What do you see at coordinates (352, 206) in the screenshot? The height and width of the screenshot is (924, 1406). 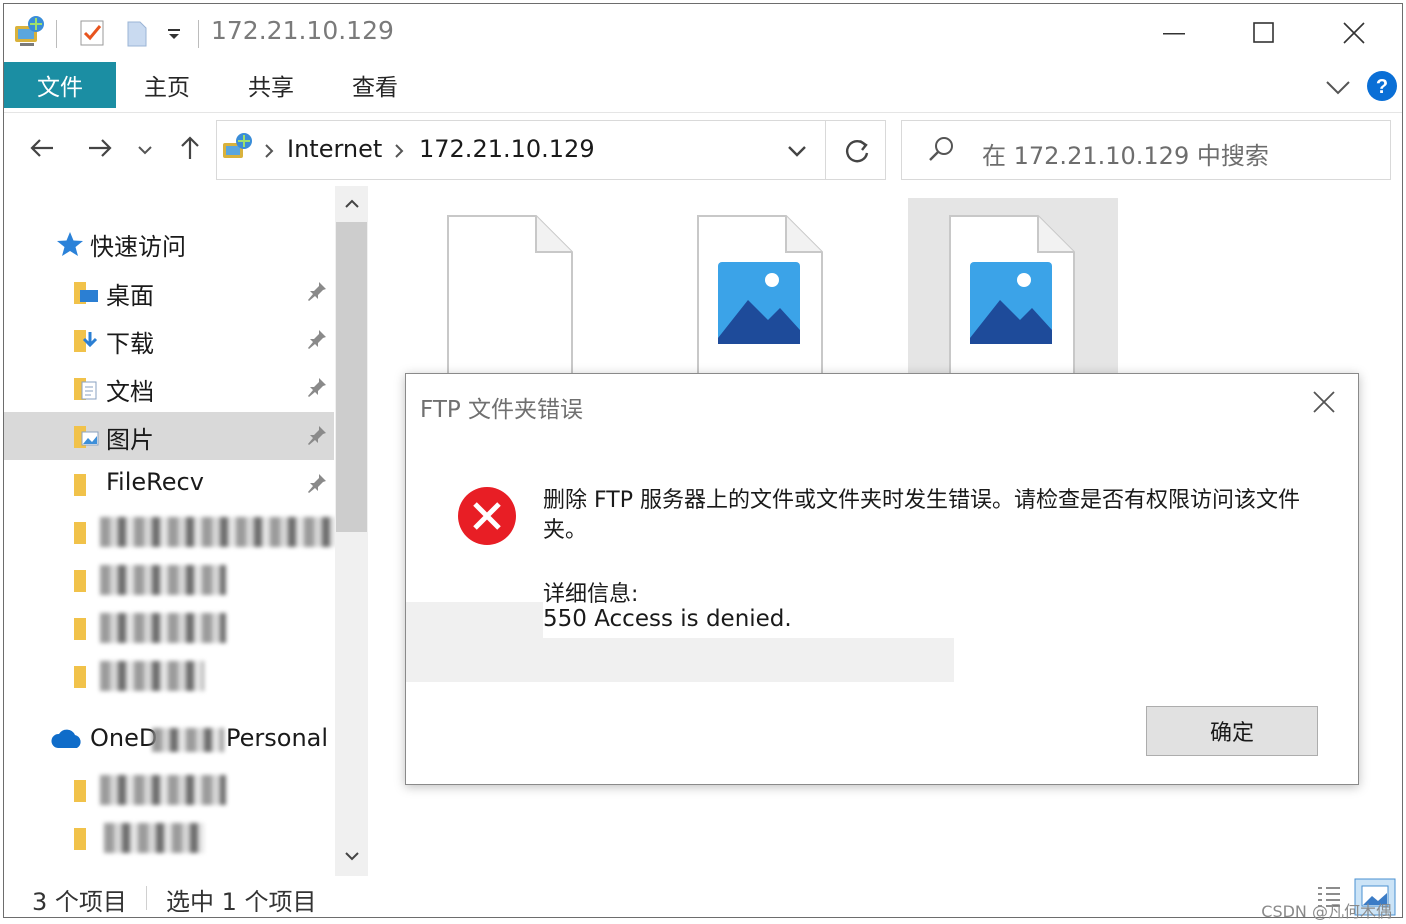 I see `scroll-up-icon` at bounding box center [352, 206].